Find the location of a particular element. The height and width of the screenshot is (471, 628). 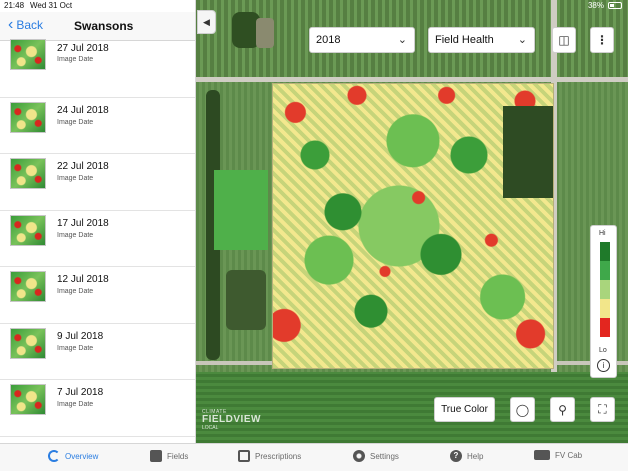

tab-fv-cab: FV Cab is located at coordinates (558, 455).